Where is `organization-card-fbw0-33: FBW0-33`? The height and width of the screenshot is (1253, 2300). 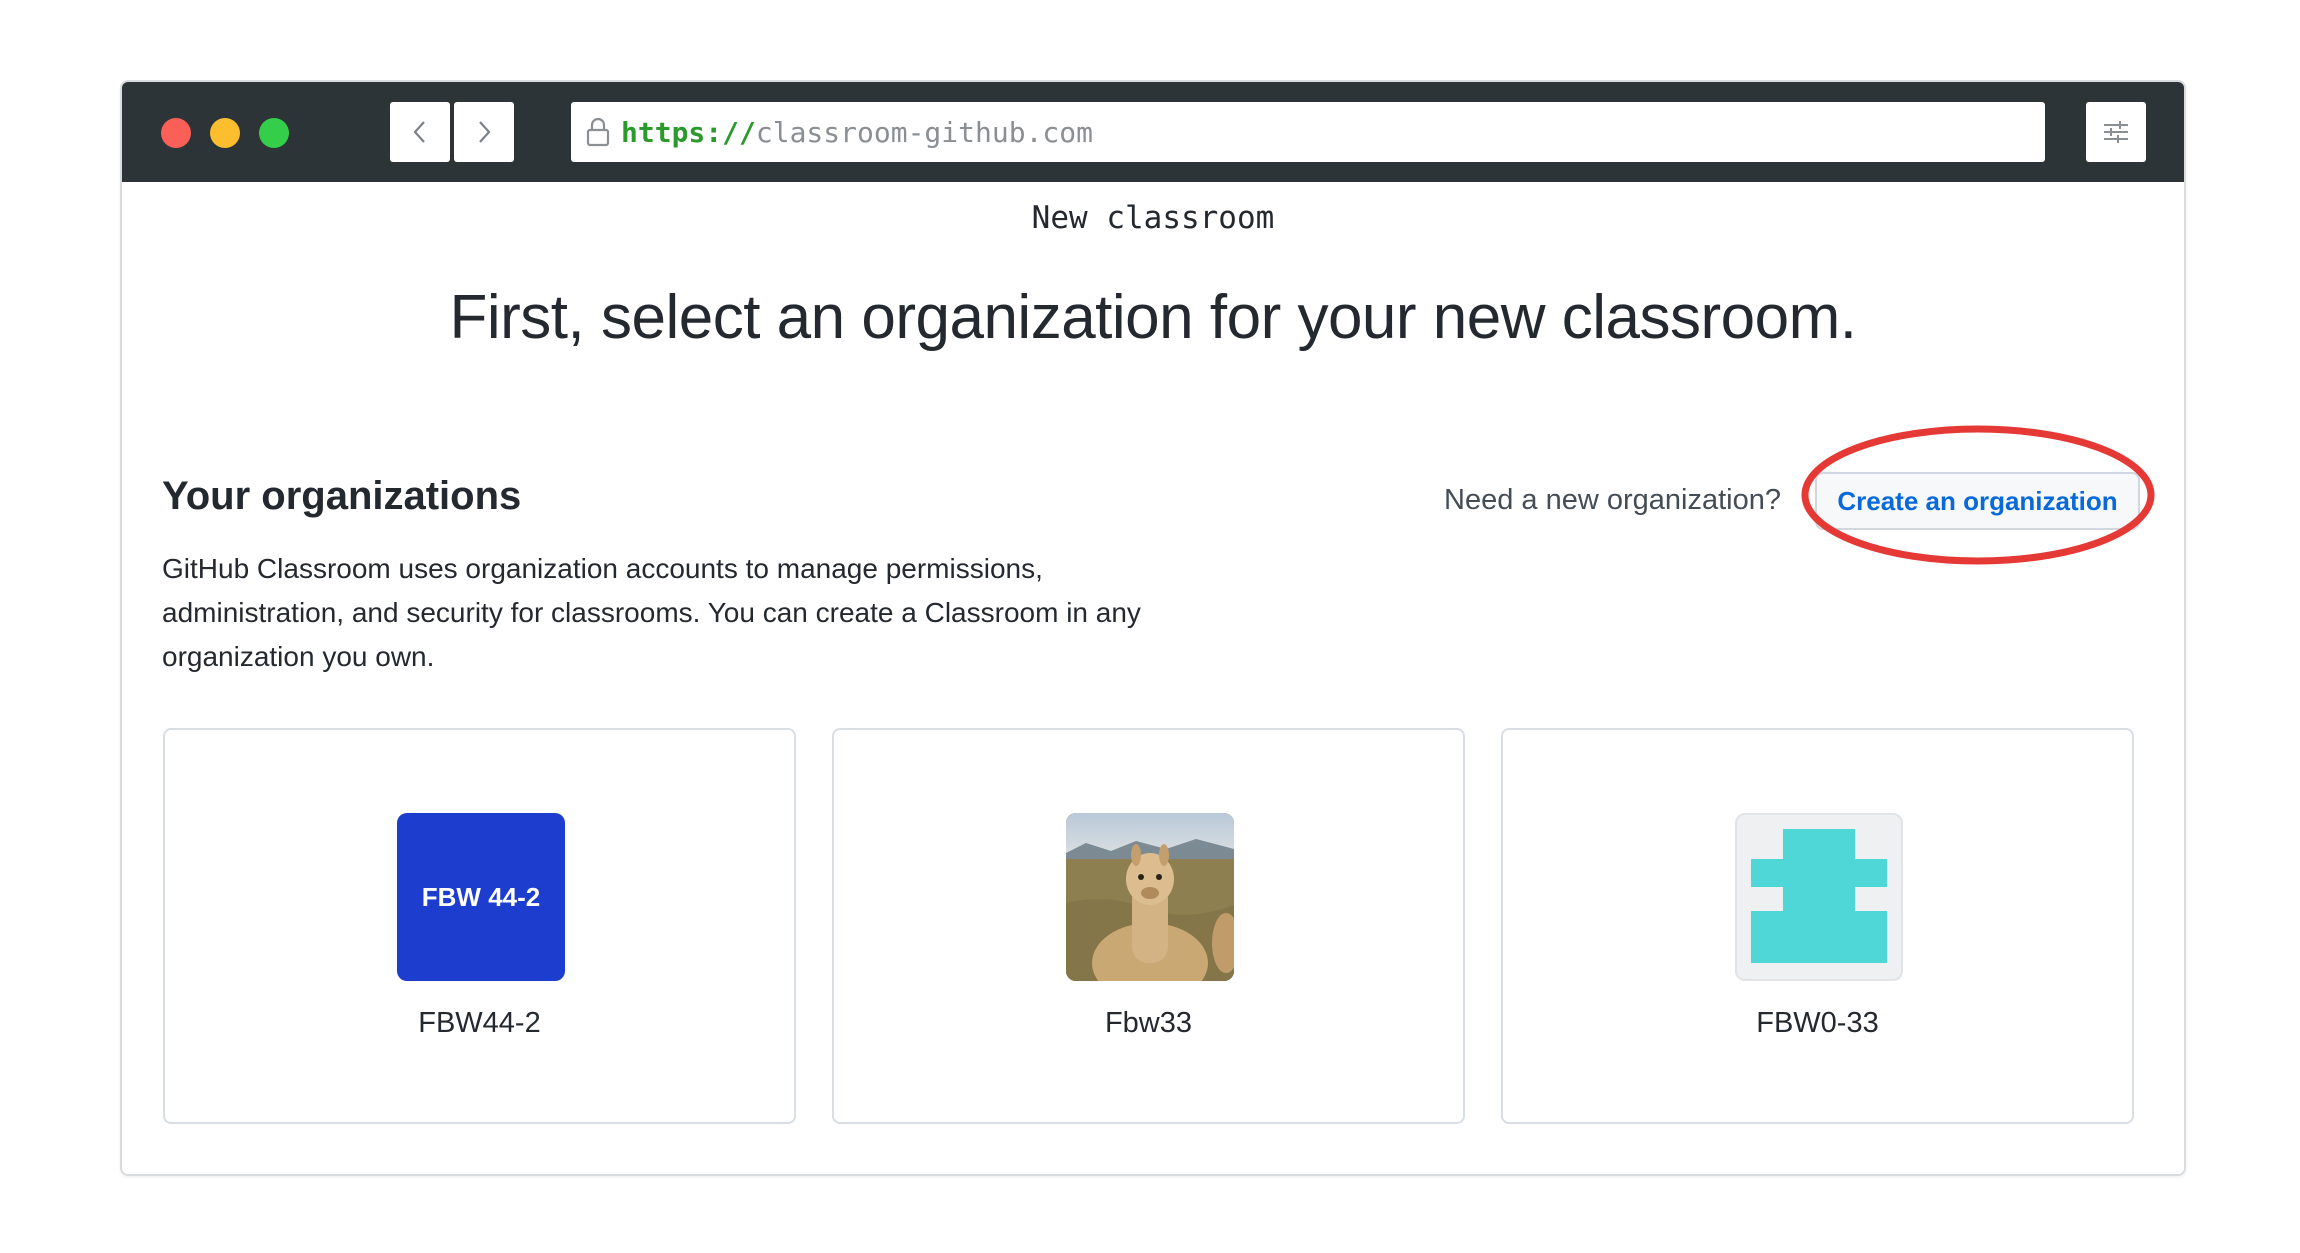 organization-card-fbw0-33: FBW0-33 is located at coordinates (1817, 926).